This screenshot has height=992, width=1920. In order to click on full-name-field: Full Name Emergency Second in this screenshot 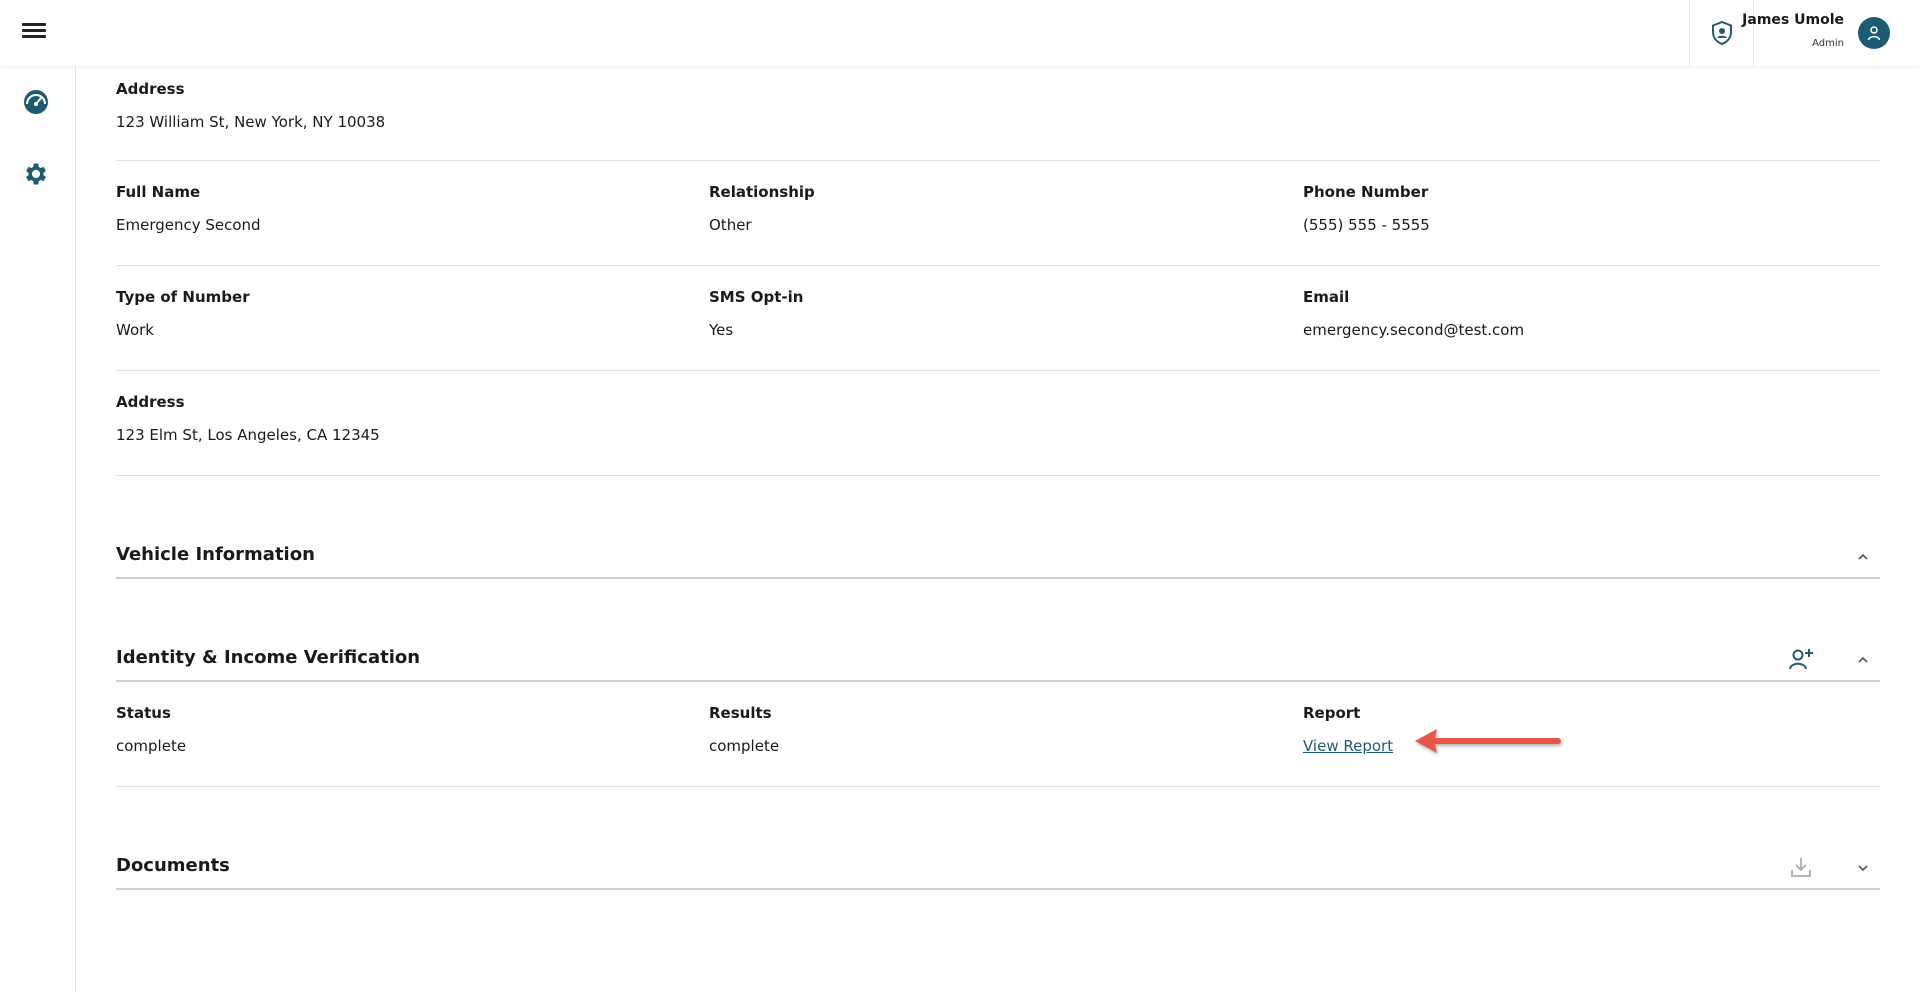, I will do `click(188, 208)`.